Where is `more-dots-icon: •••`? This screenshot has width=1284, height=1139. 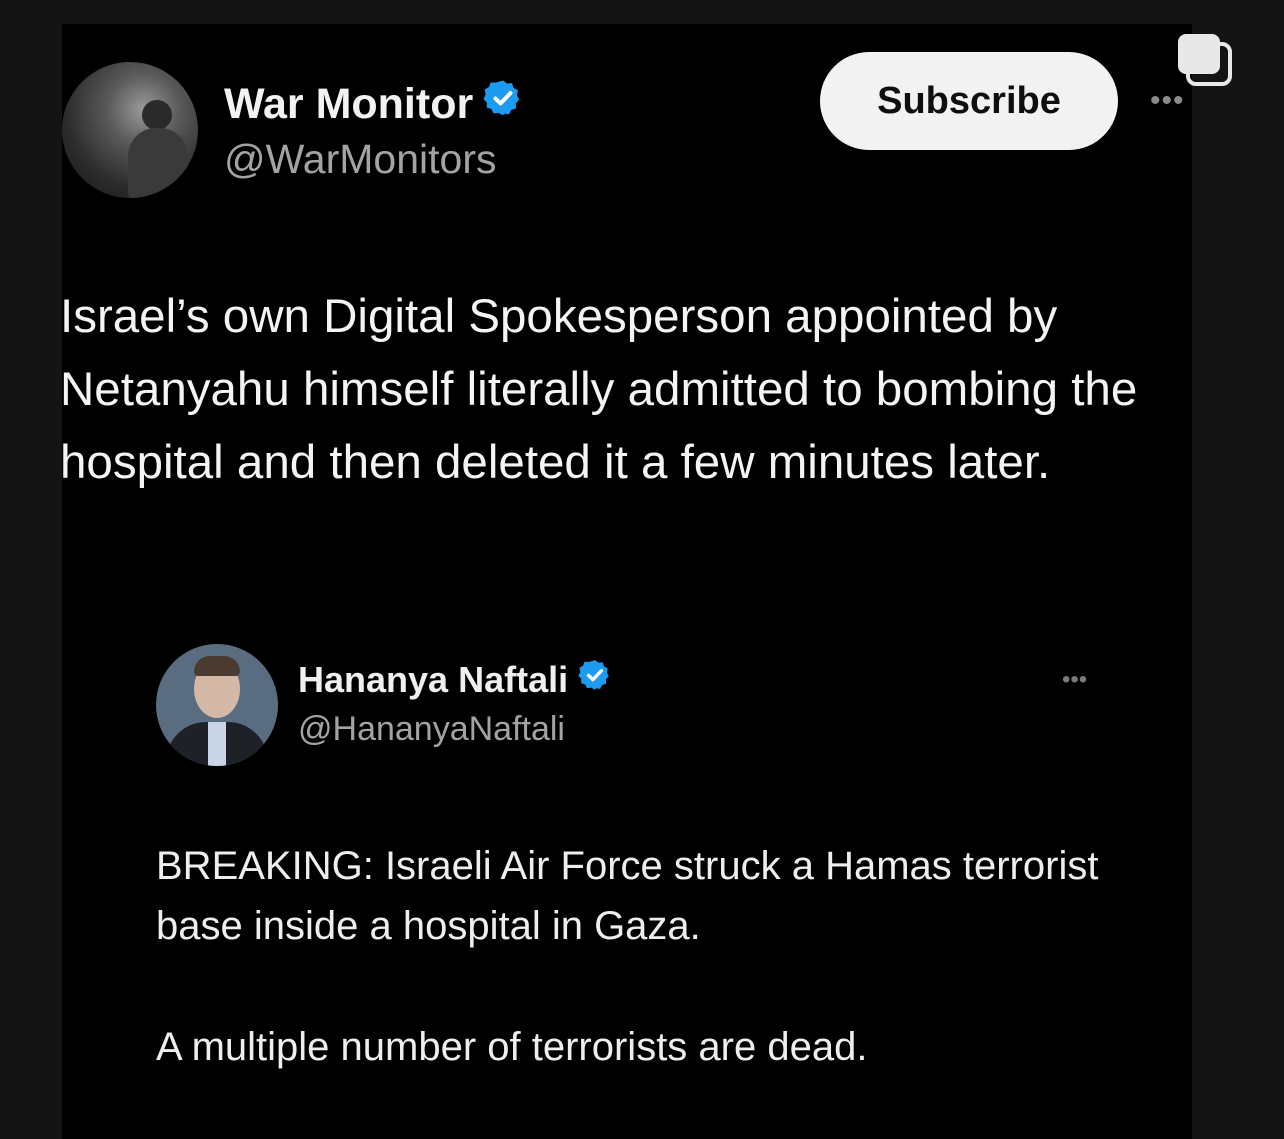
more-dots-icon: ••• is located at coordinates (1167, 101).